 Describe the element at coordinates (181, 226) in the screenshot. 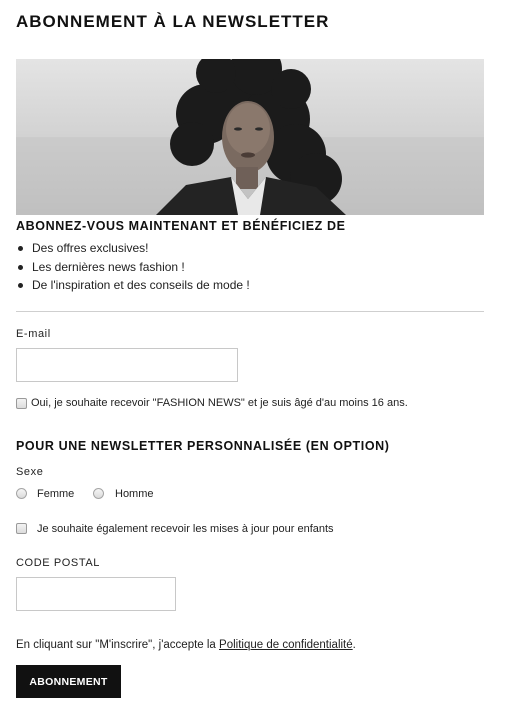

I see `benefits-title: ABONNEZ-VOUS MAINTENANT ET BÉNÉFICIEZ DE` at that location.